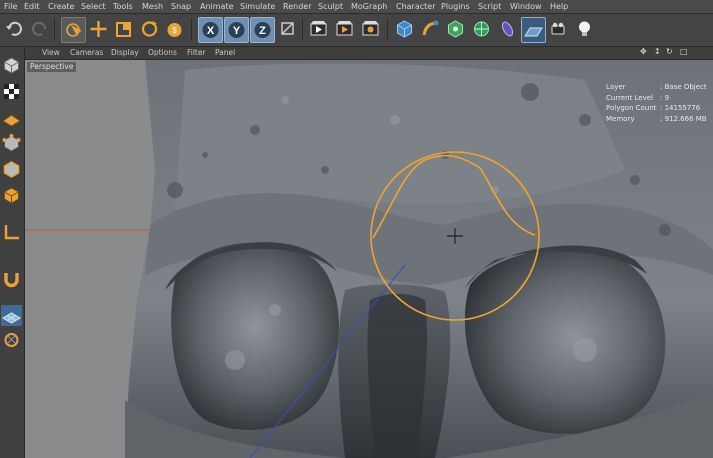 The width and height of the screenshot is (713, 458). Describe the element at coordinates (683, 118) in the screenshot. I see `hud-memory-value: : 912.666 MB` at that location.